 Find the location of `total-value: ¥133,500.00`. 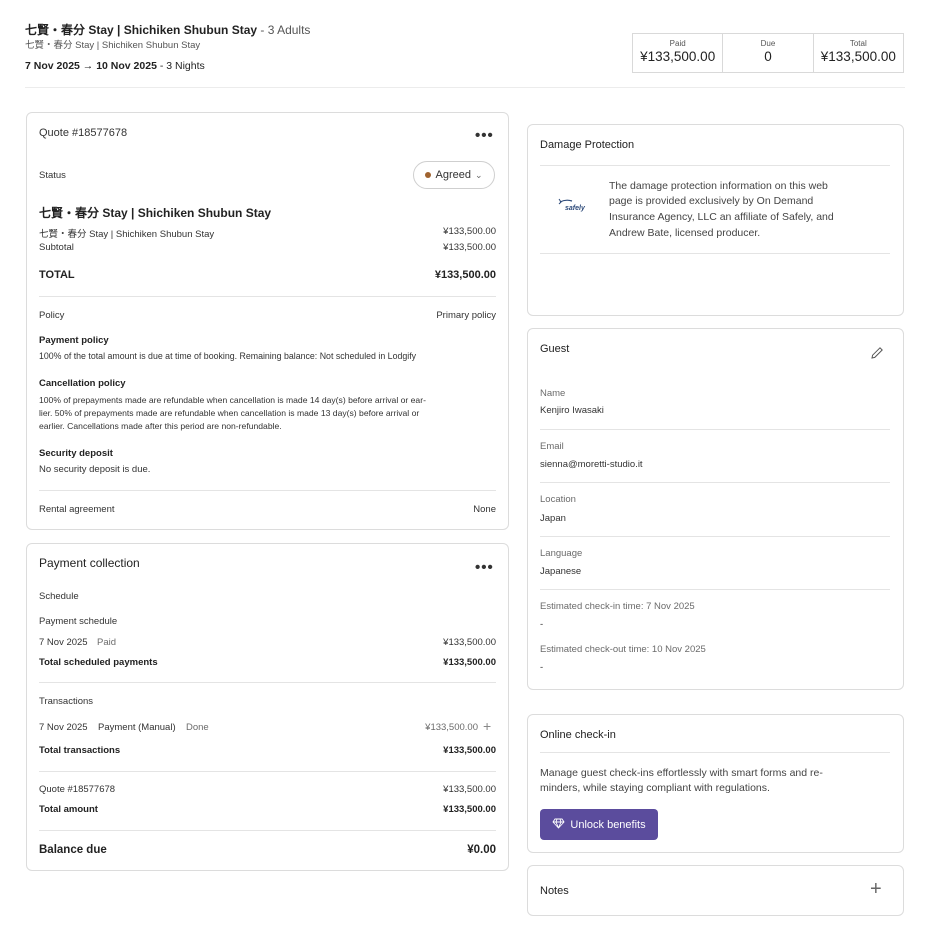

total-value: ¥133,500.00 is located at coordinates (858, 56).